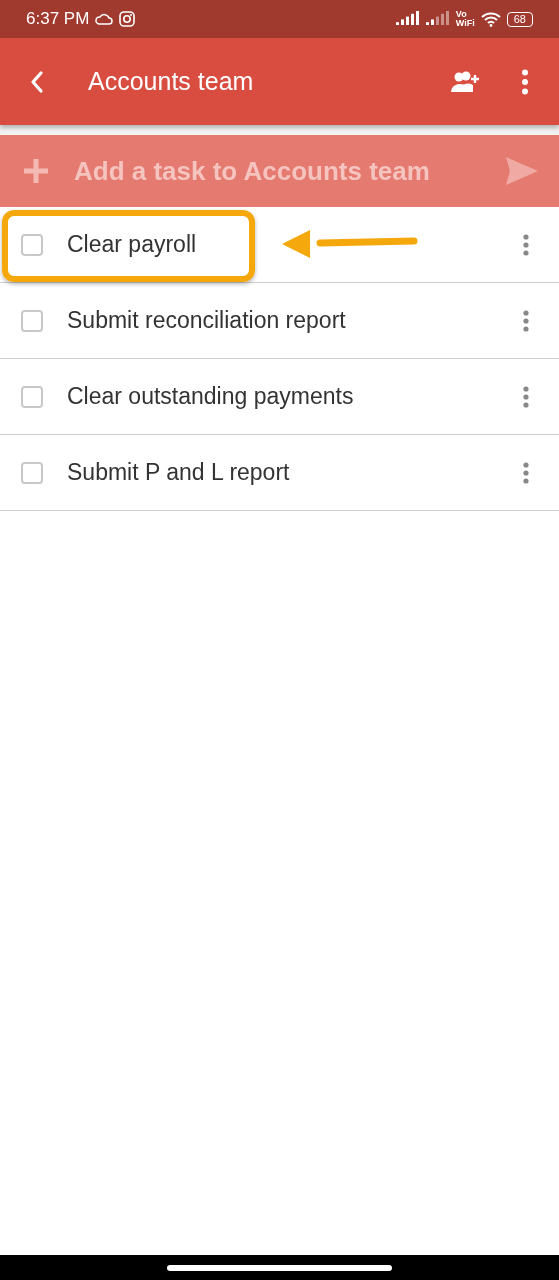 This screenshot has height=1280, width=559. I want to click on task-row: Submit P and L report, so click(279, 473).